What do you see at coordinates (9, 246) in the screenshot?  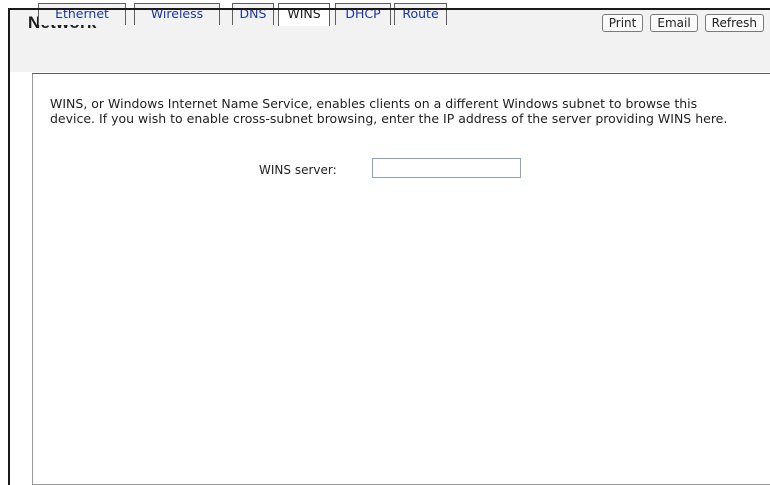 I see `window-left-border` at bounding box center [9, 246].